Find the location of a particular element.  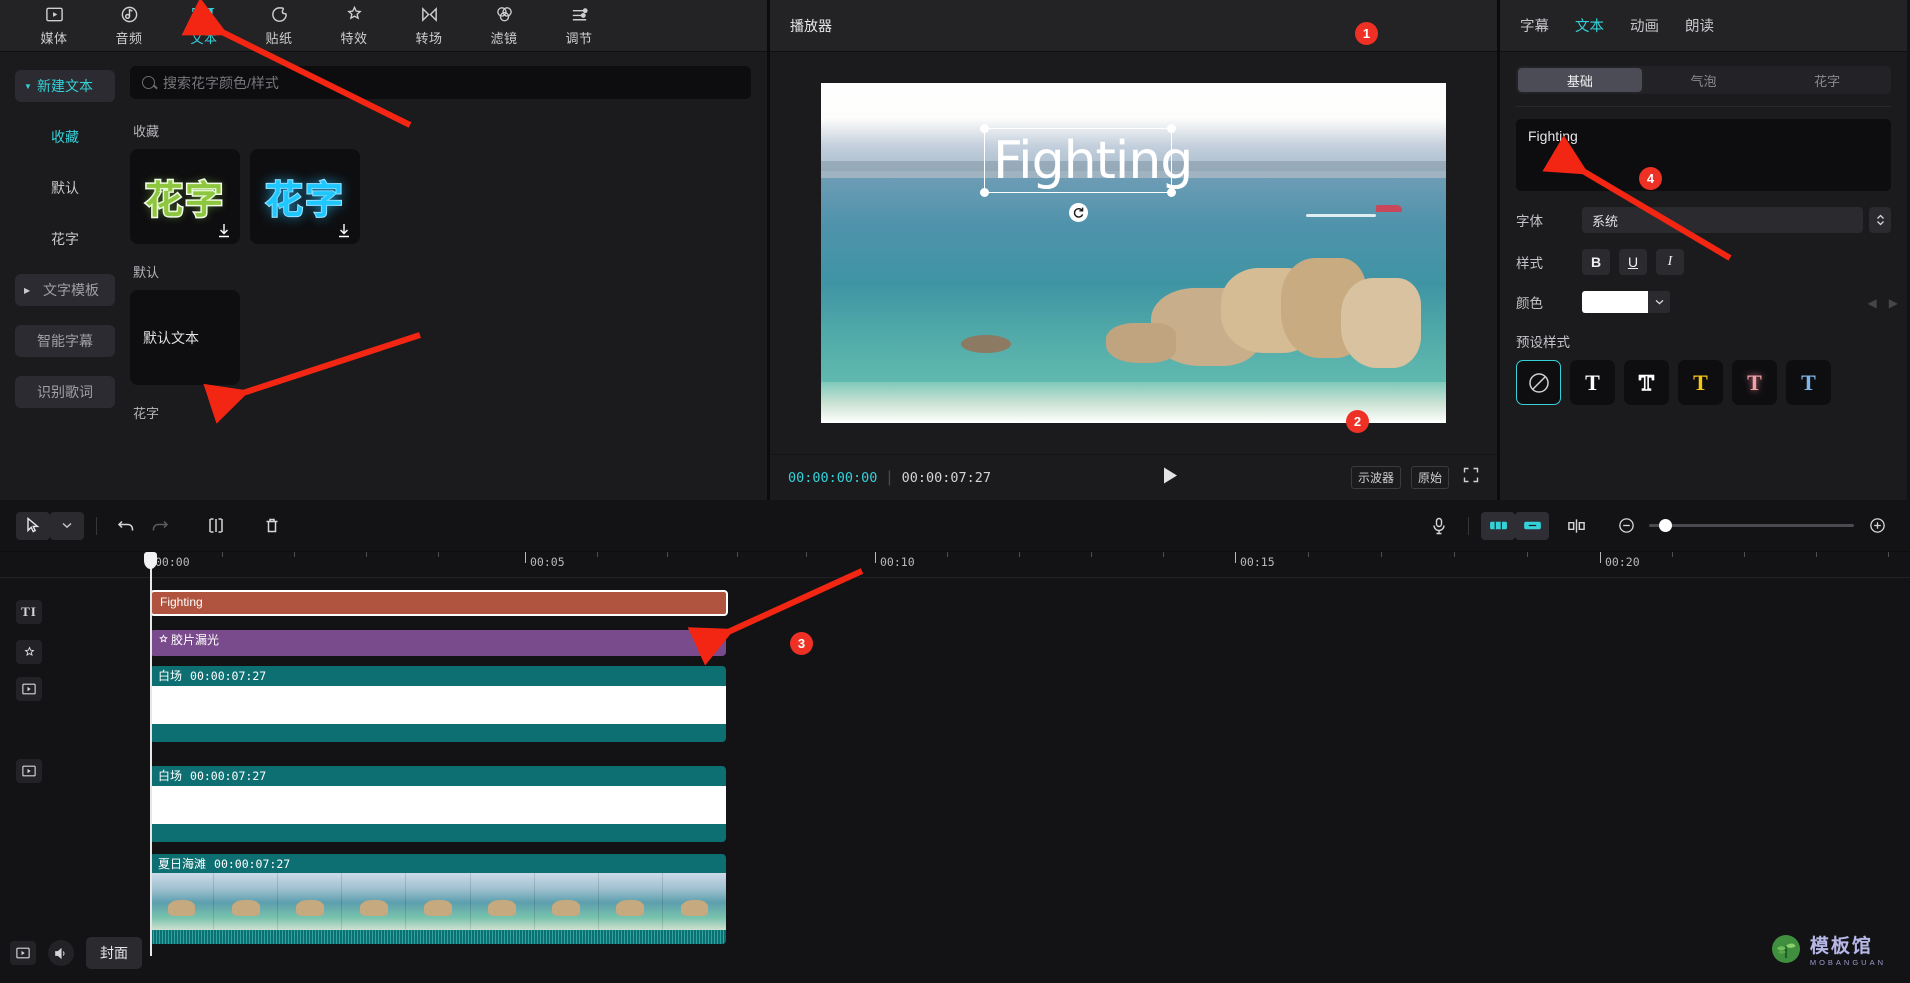

bold-button: B is located at coordinates (1596, 262).